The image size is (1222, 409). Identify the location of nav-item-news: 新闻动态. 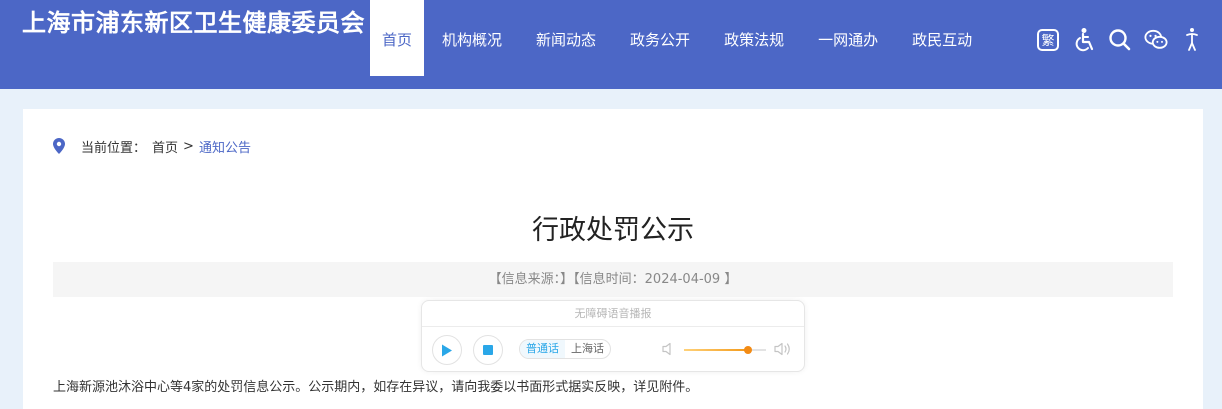
(566, 38).